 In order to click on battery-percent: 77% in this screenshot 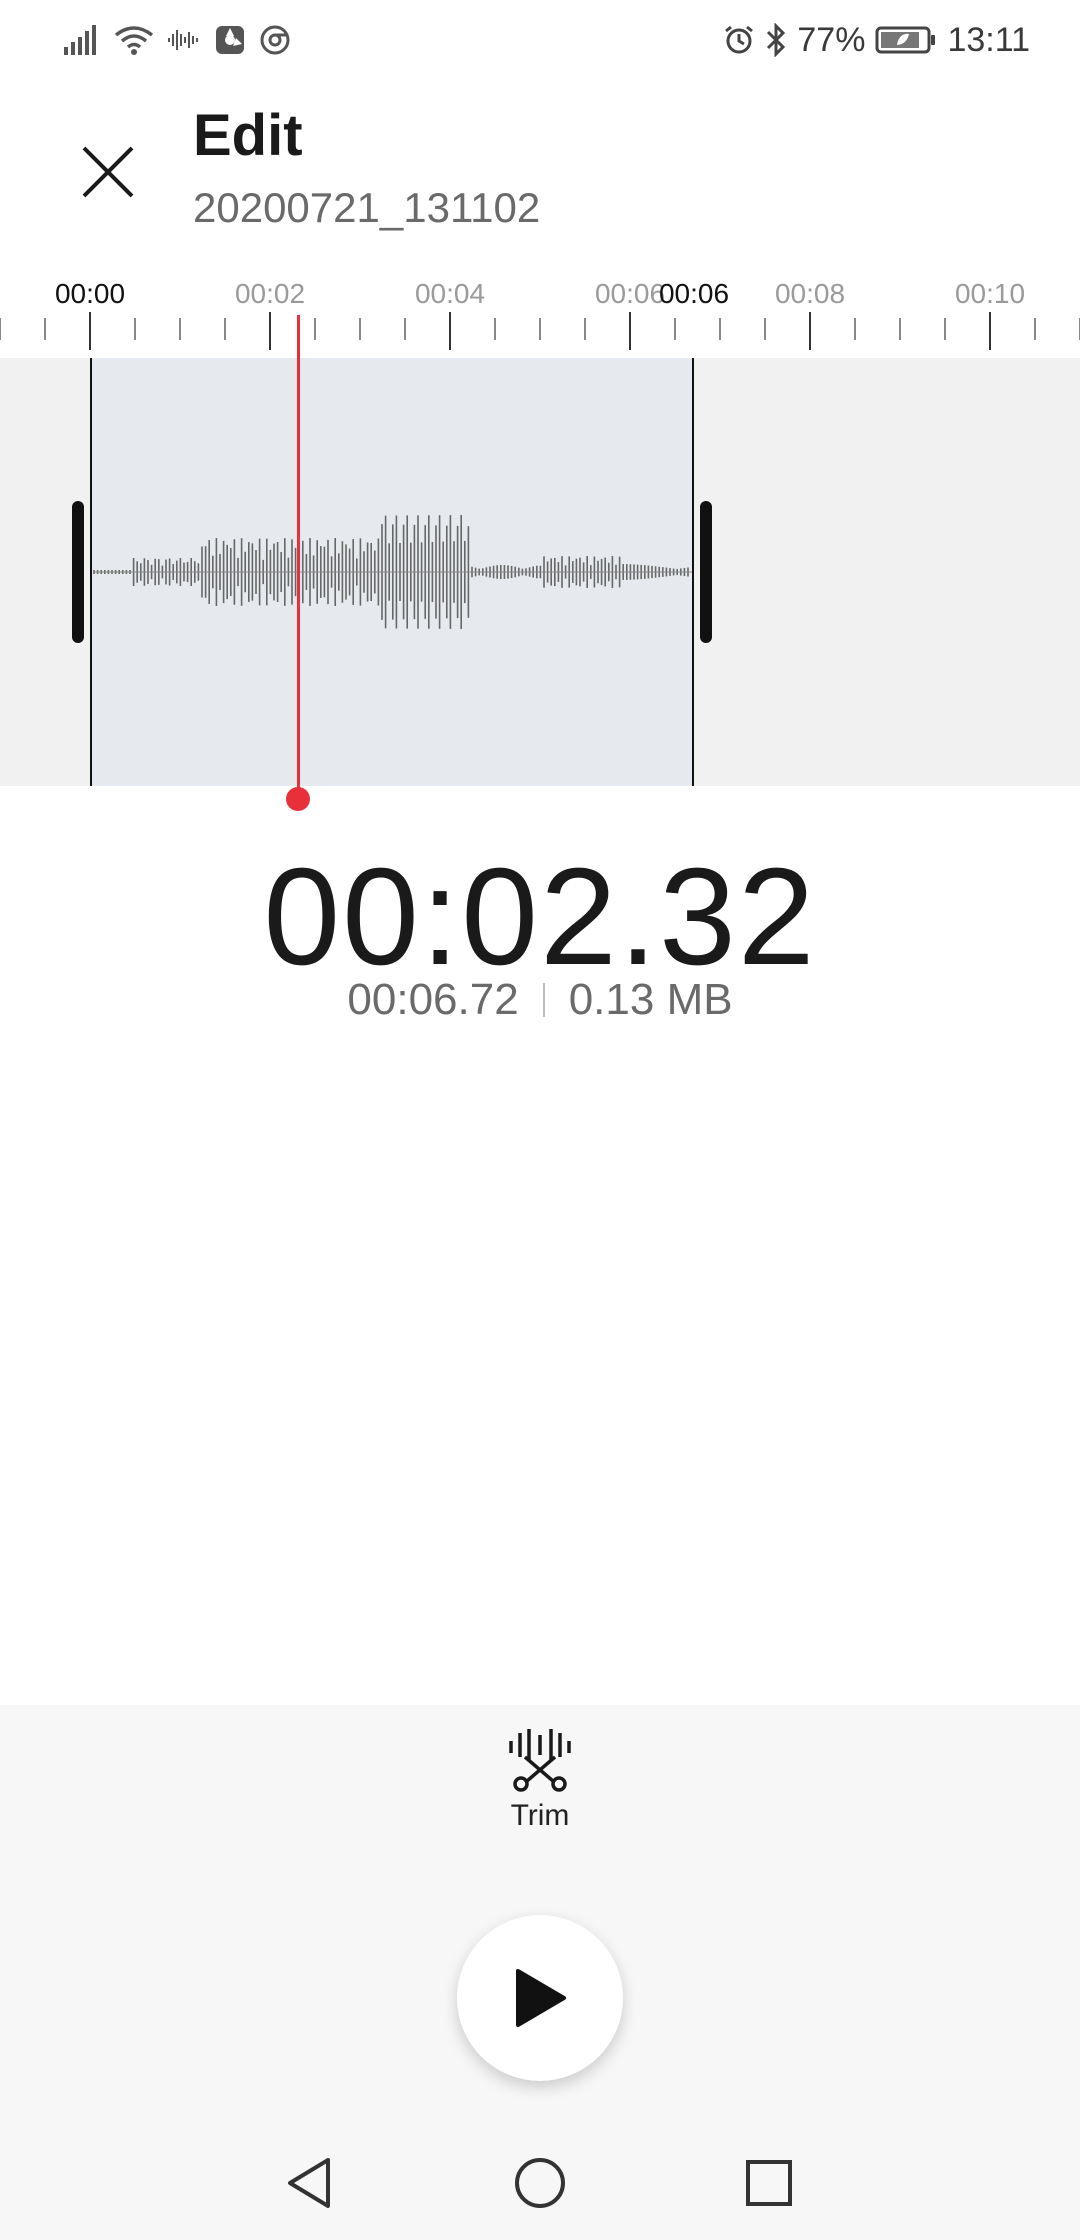, I will do `click(831, 39)`.